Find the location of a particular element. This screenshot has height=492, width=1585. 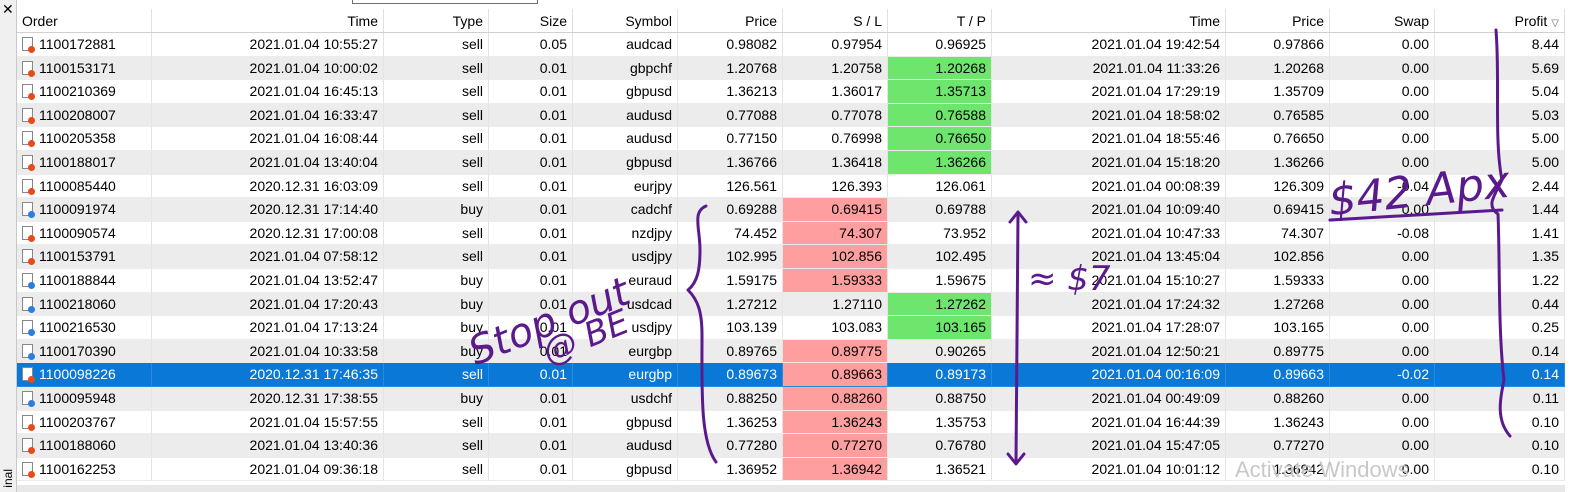

sl-cell: 103.083 is located at coordinates (835, 328).